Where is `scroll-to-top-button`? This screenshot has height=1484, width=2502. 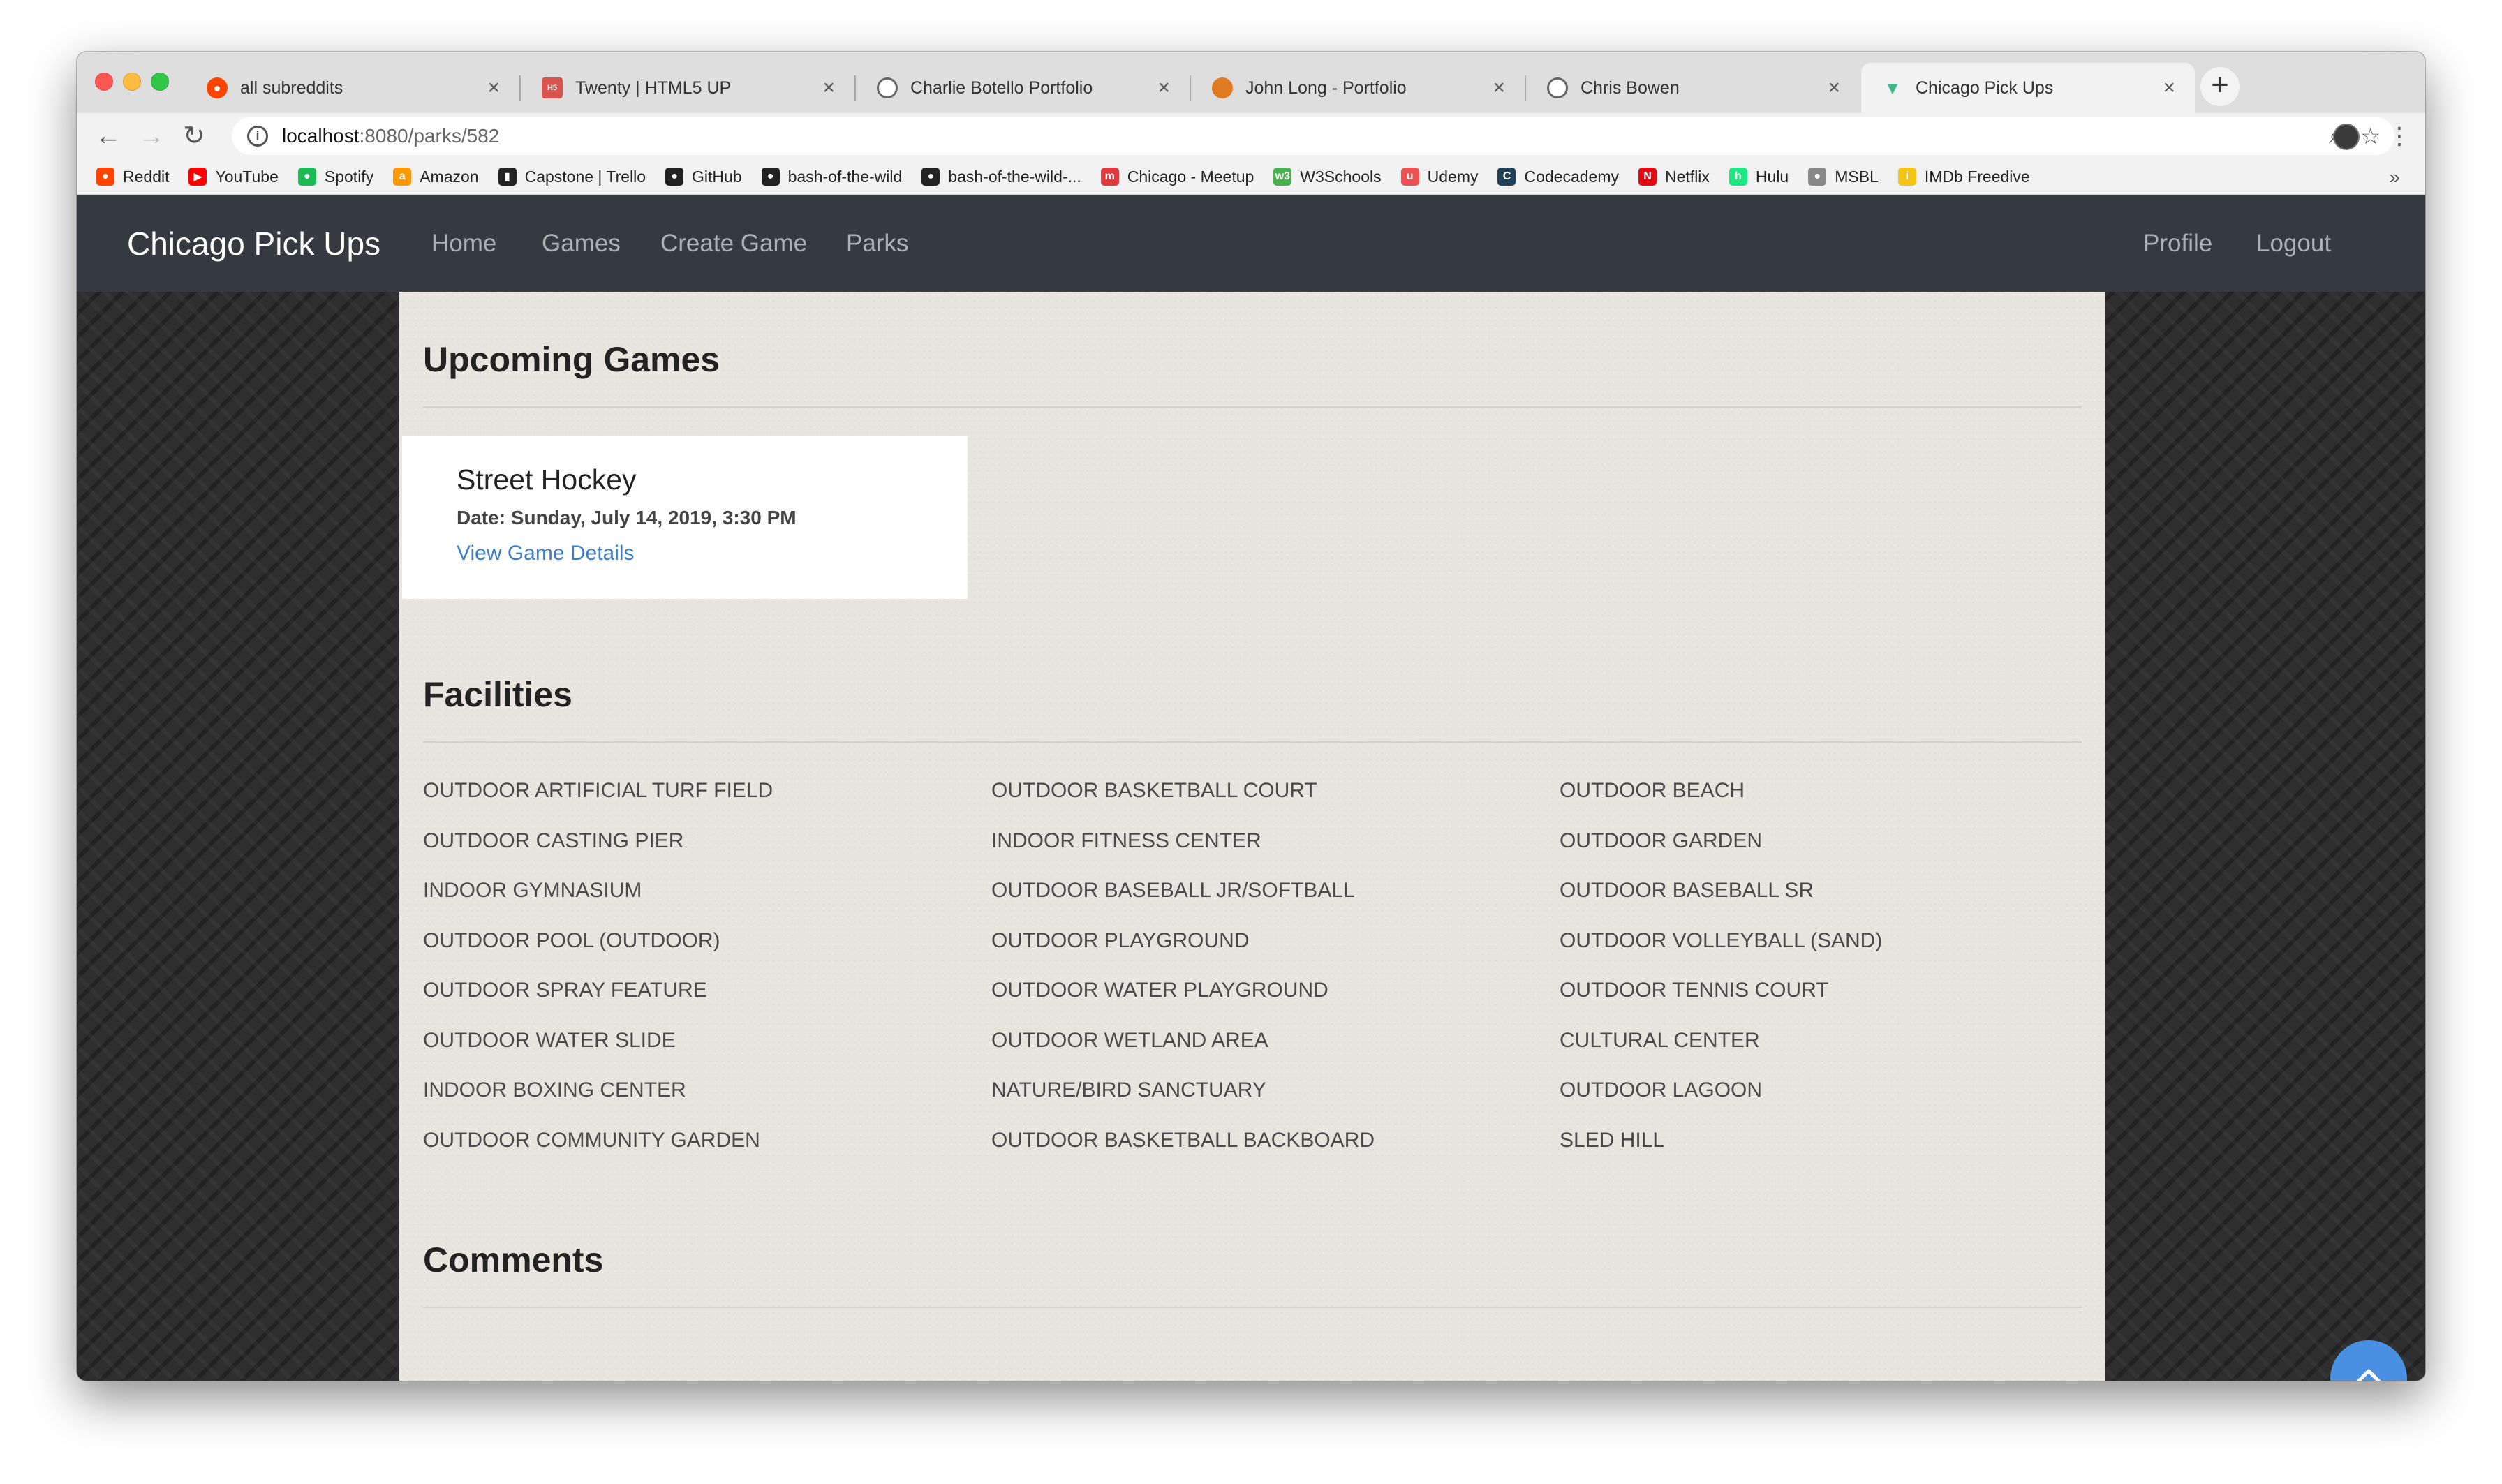 scroll-to-top-button is located at coordinates (2368, 1360).